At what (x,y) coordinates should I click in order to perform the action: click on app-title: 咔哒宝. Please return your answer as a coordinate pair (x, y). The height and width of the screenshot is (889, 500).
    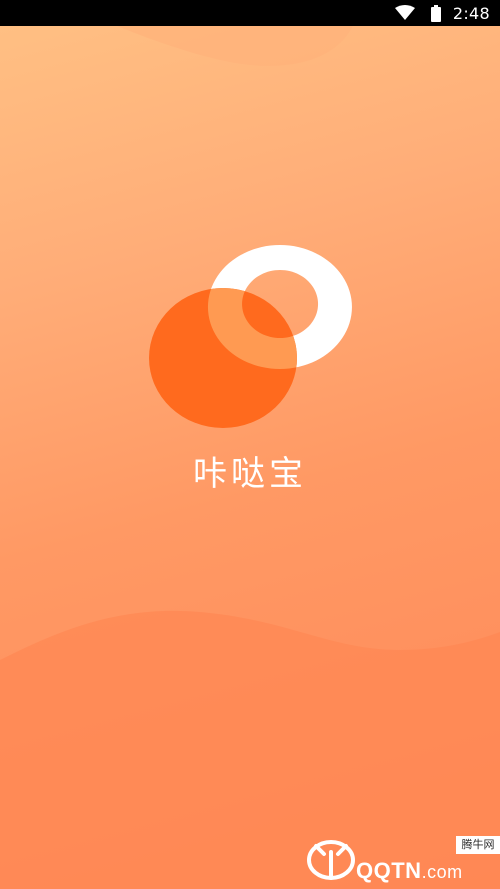
    Looking at the image, I should click on (250, 474).